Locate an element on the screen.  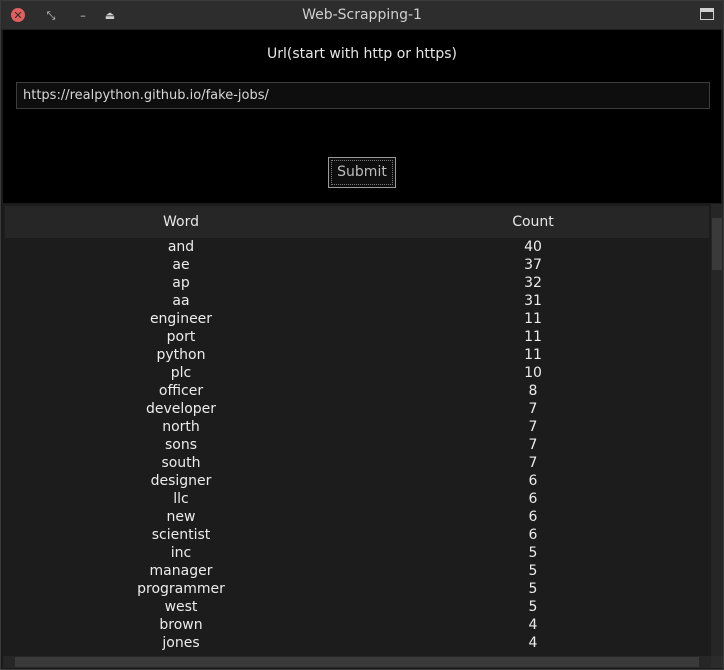
horizontal-scrollbar is located at coordinates (357, 662).